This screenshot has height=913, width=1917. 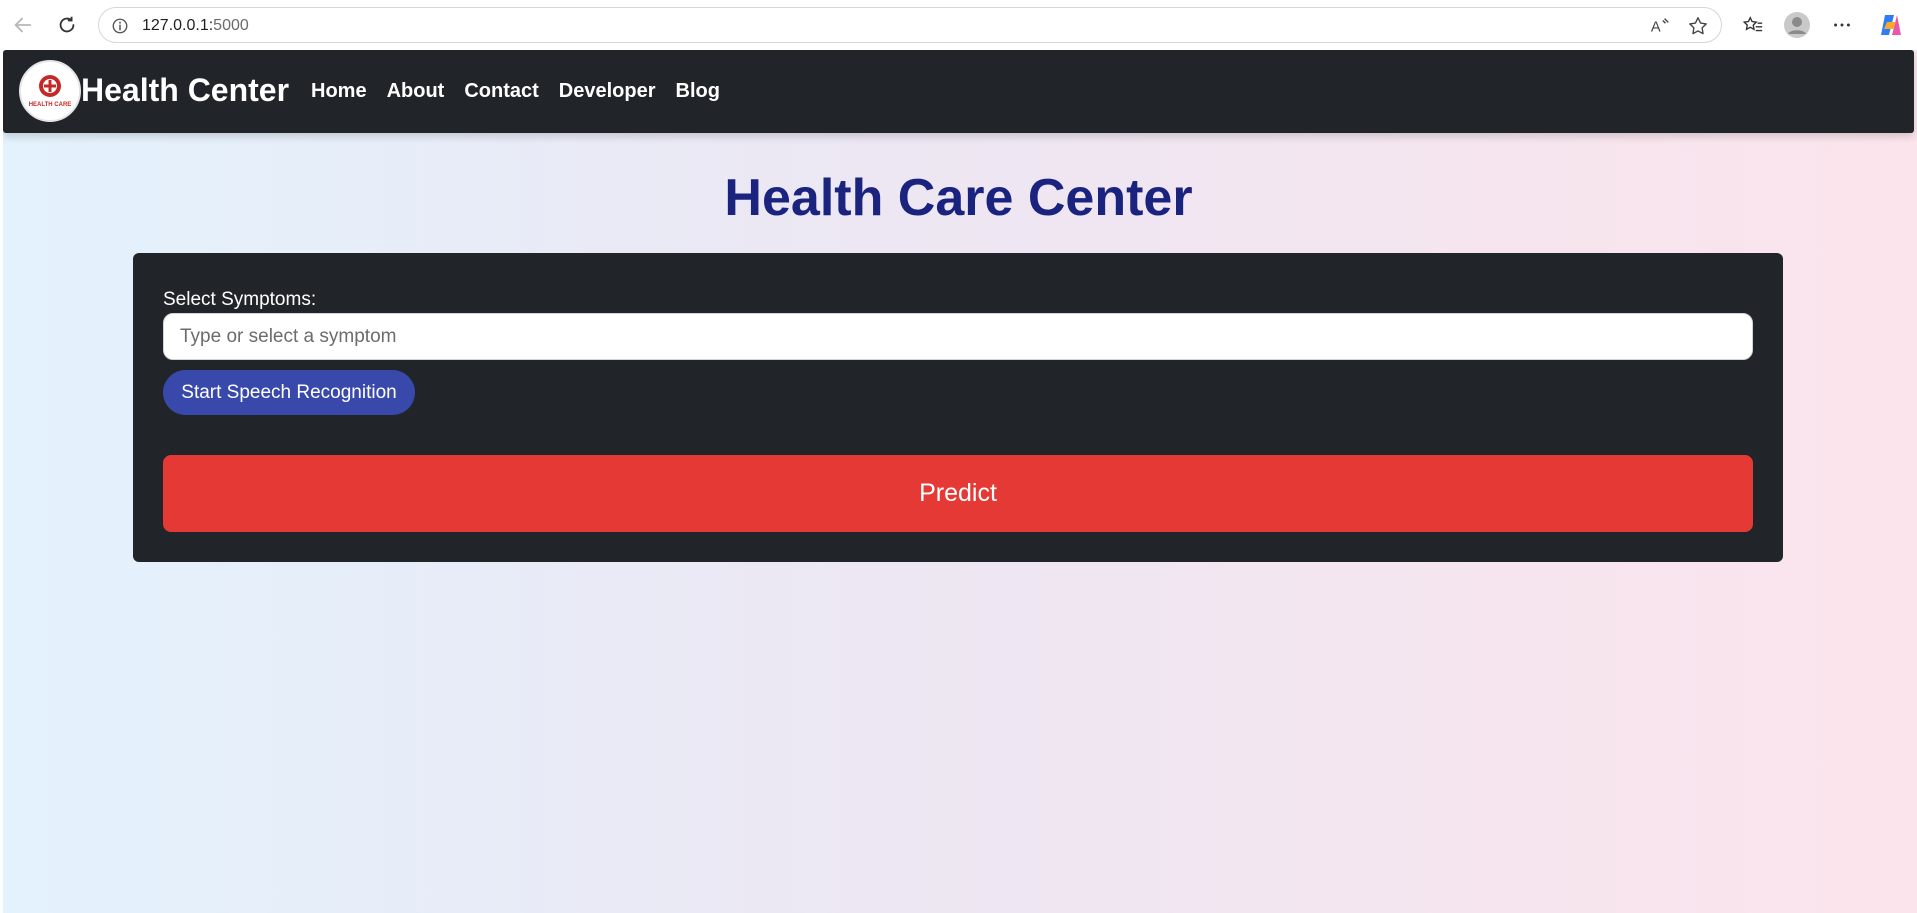 What do you see at coordinates (50, 105) in the screenshot?
I see `logo-text: HEALTH CARE` at bounding box center [50, 105].